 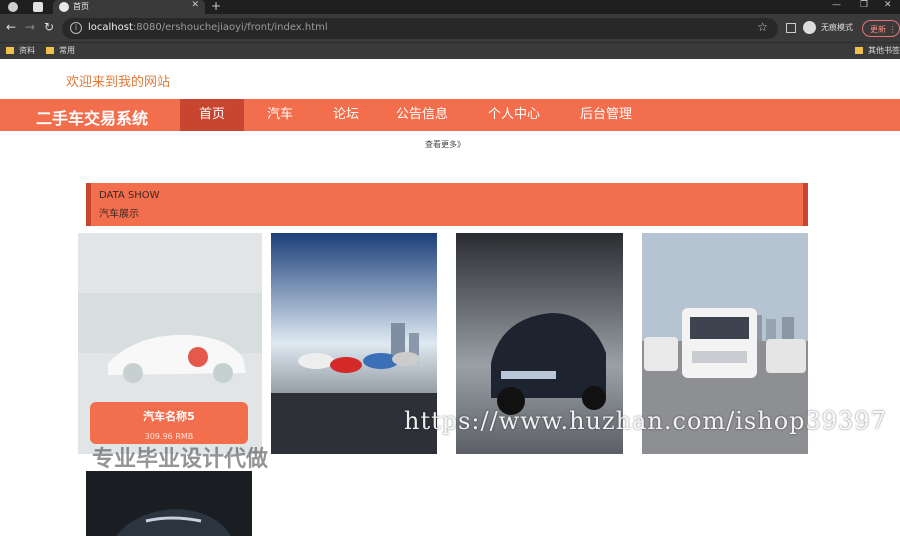 What do you see at coordinates (809, 27) in the screenshot?
I see `incognito-icon` at bounding box center [809, 27].